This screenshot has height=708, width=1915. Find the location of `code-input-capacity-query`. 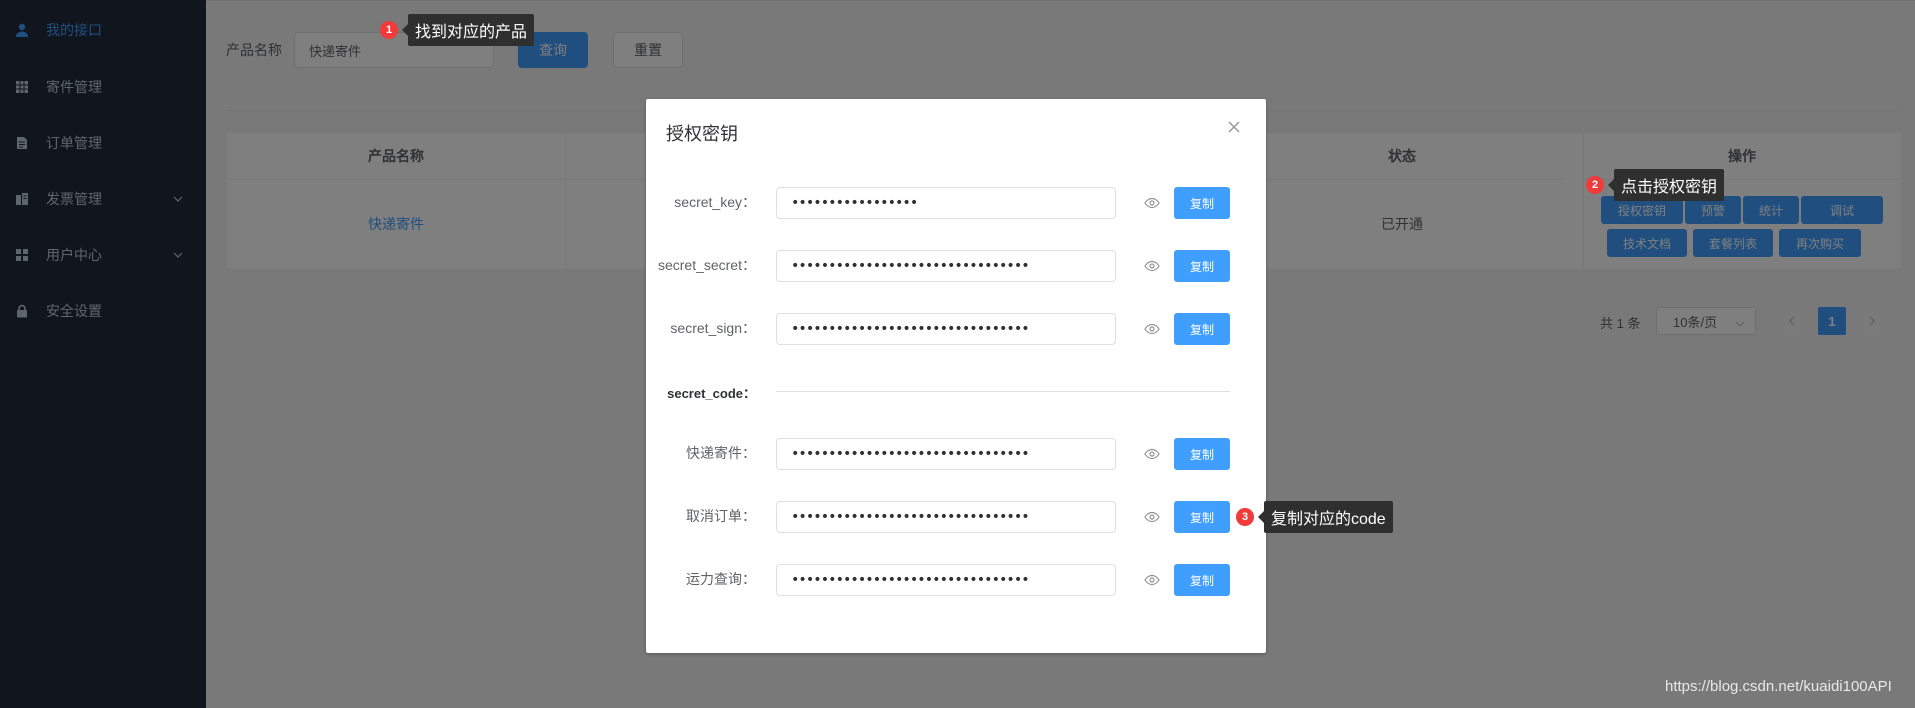

code-input-capacity-query is located at coordinates (946, 580).